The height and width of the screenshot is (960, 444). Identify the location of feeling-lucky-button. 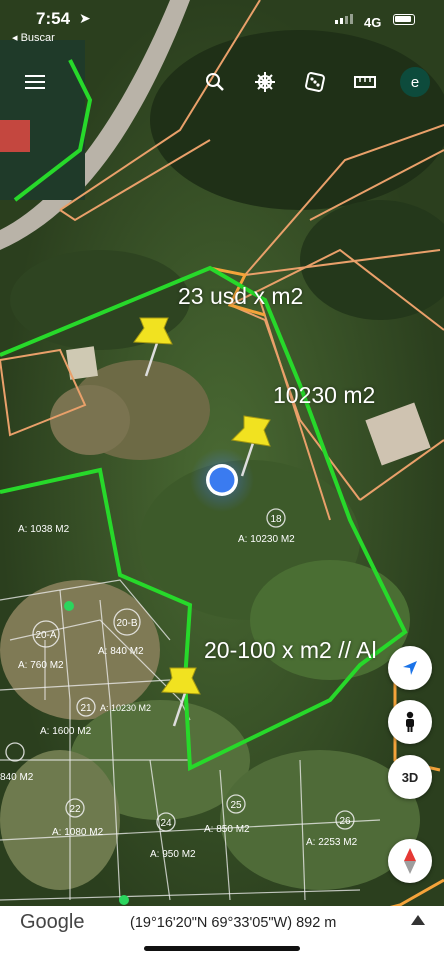
(315, 82).